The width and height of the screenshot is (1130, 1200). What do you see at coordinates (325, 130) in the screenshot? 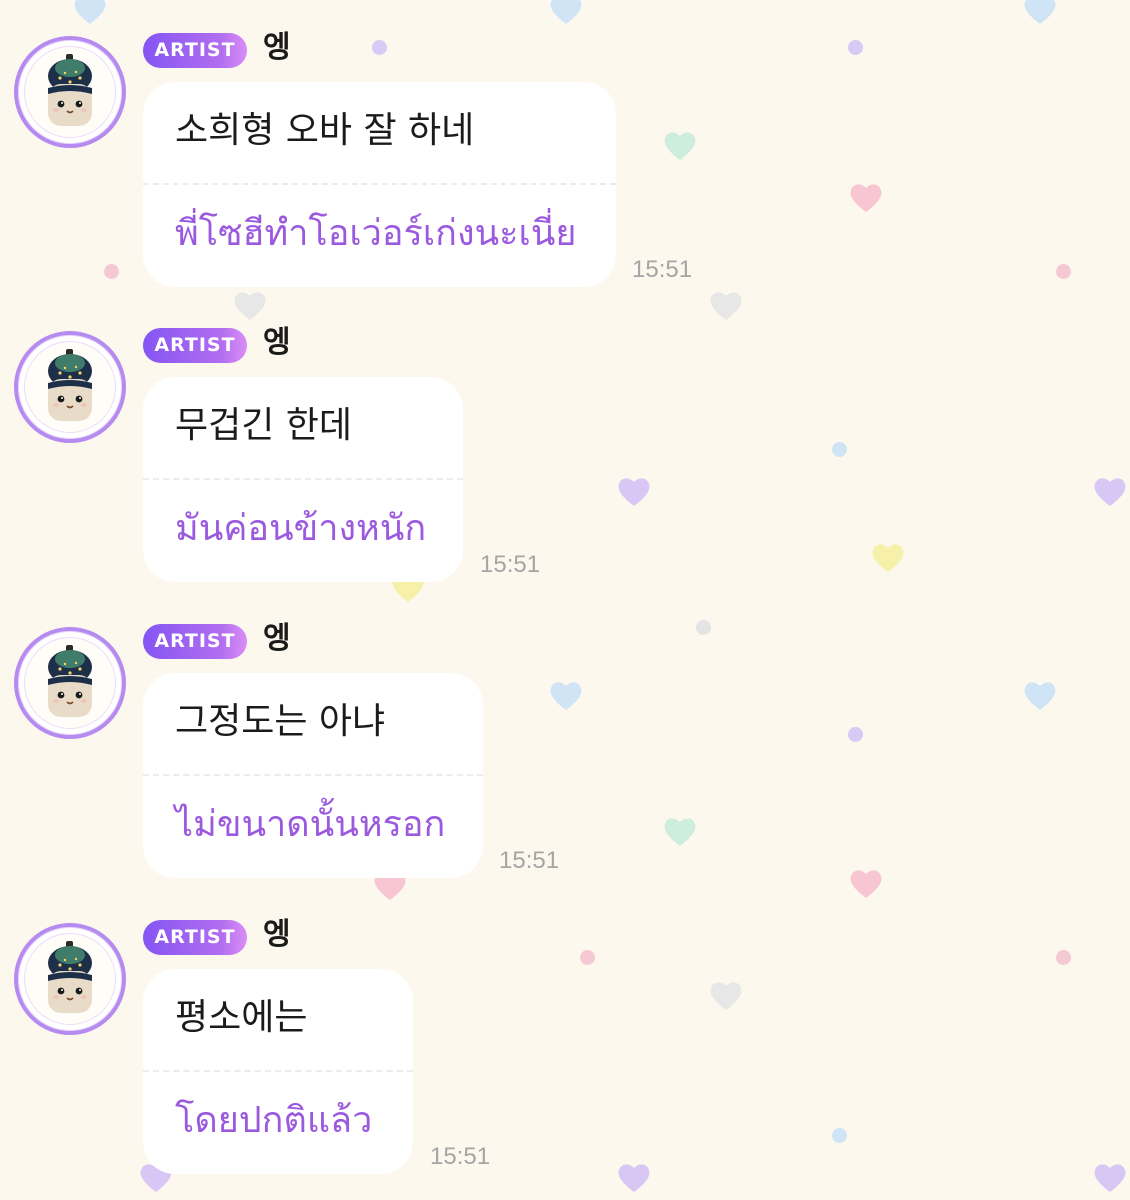
I see `message-text: 소희형 오바 잘 하네` at bounding box center [325, 130].